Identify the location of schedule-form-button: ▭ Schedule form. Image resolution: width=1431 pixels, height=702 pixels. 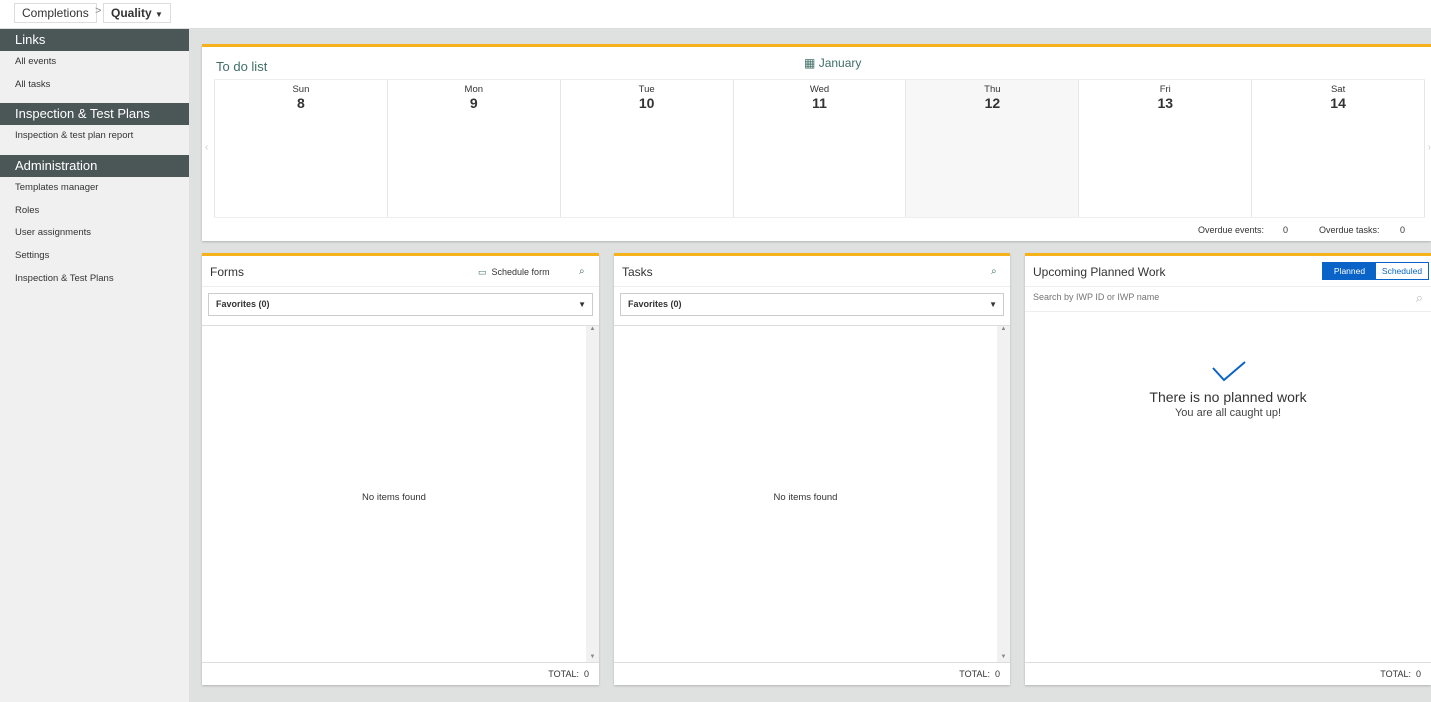
(514, 272).